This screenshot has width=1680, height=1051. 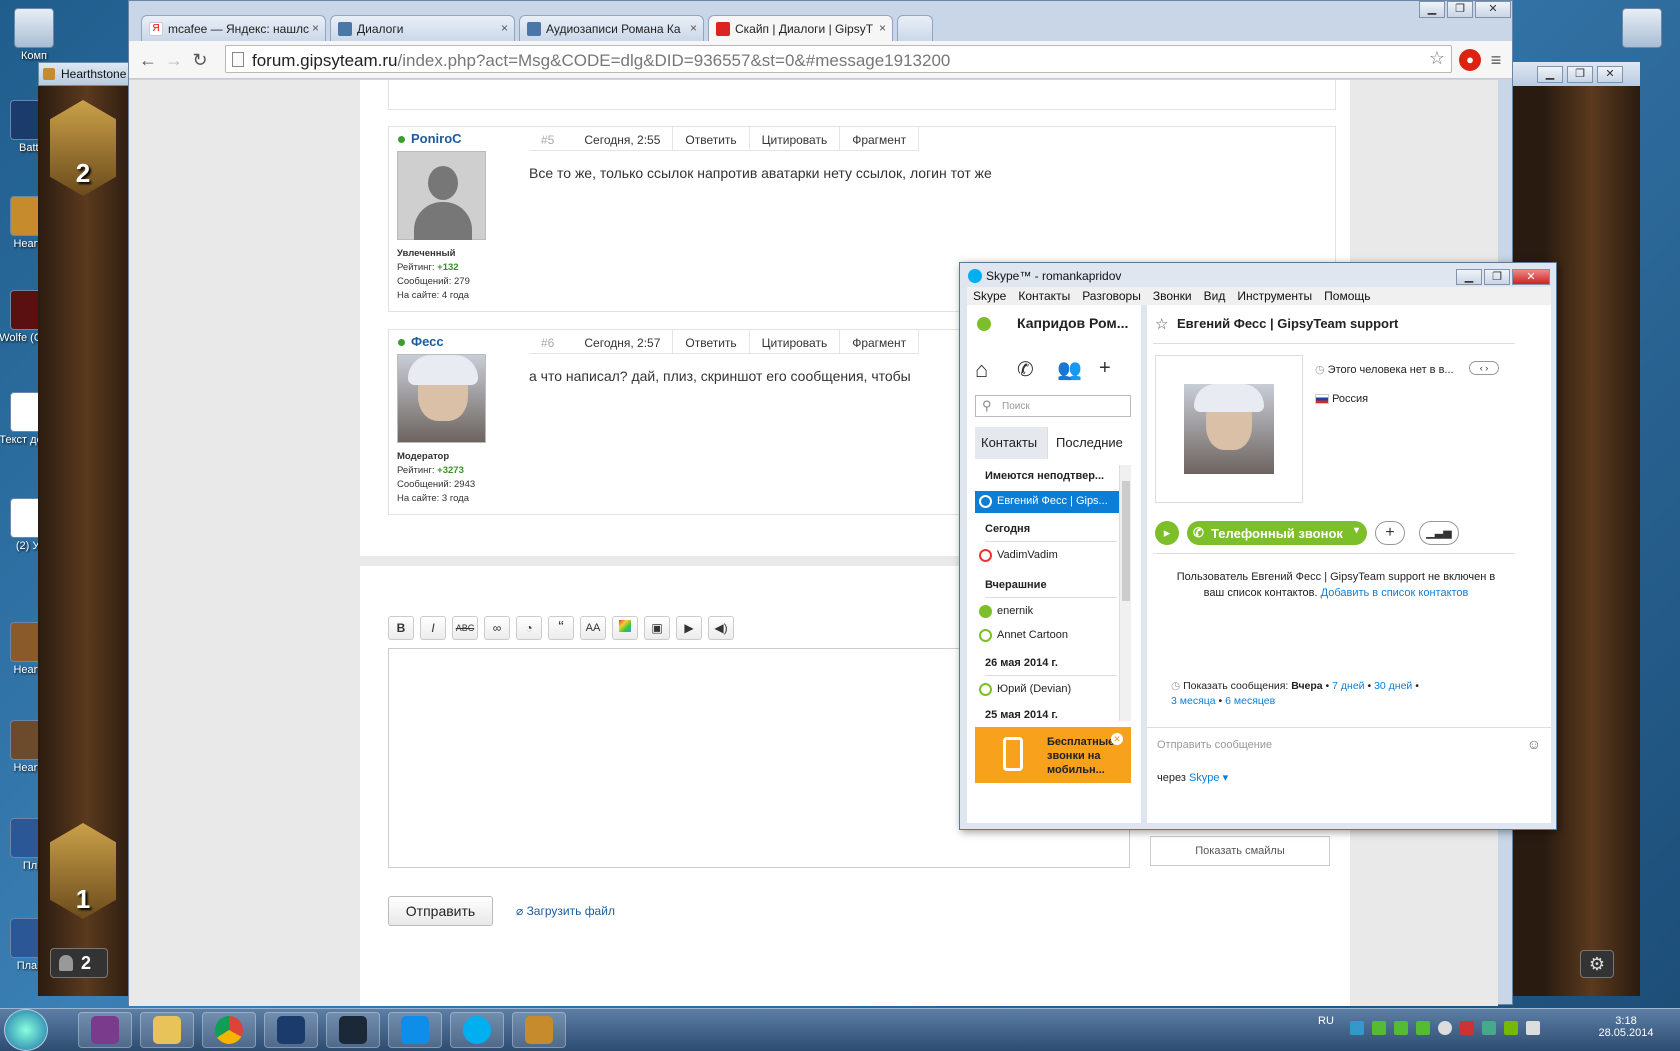 I want to click on show-yesterday: Вчера, so click(x=1306, y=686).